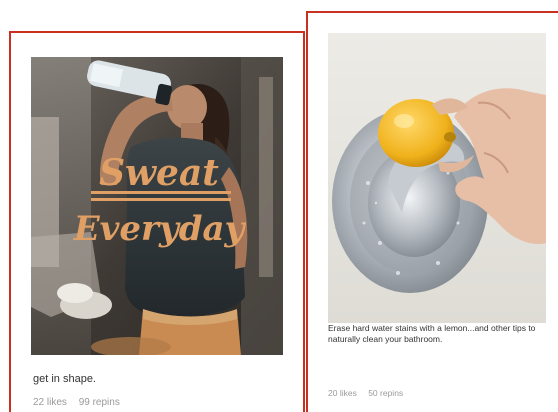 This screenshot has height=412, width=558. What do you see at coordinates (385, 393) in the screenshot?
I see `repins-count: 50 repins` at bounding box center [385, 393].